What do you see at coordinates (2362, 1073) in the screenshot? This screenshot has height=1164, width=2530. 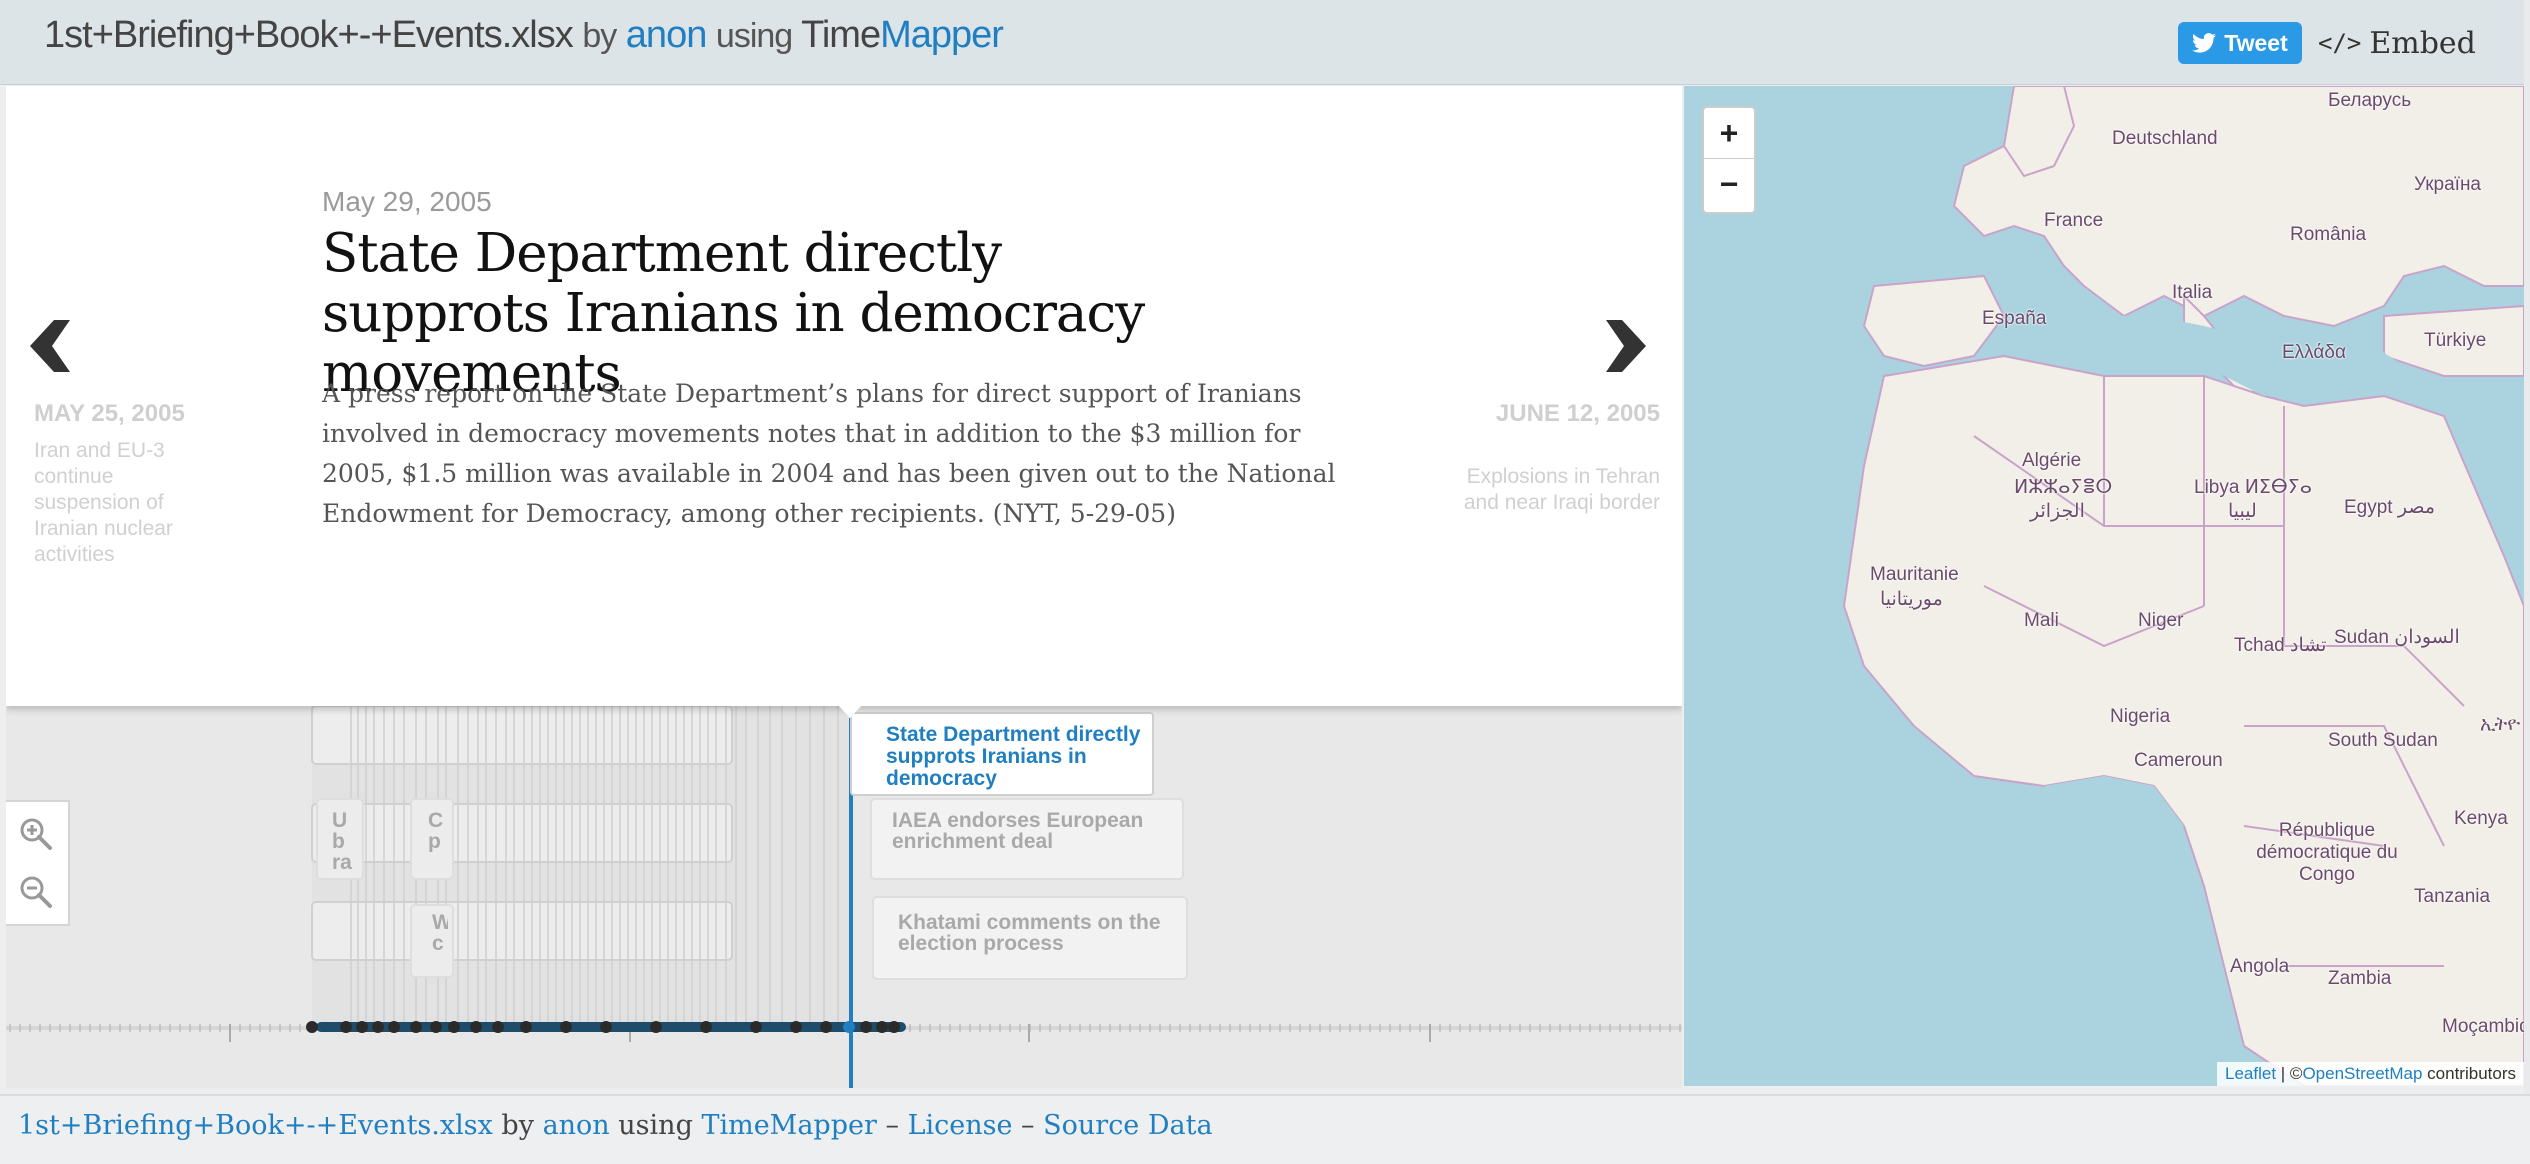 I see `openstreetmap-link: OpenStreetMap` at bounding box center [2362, 1073].